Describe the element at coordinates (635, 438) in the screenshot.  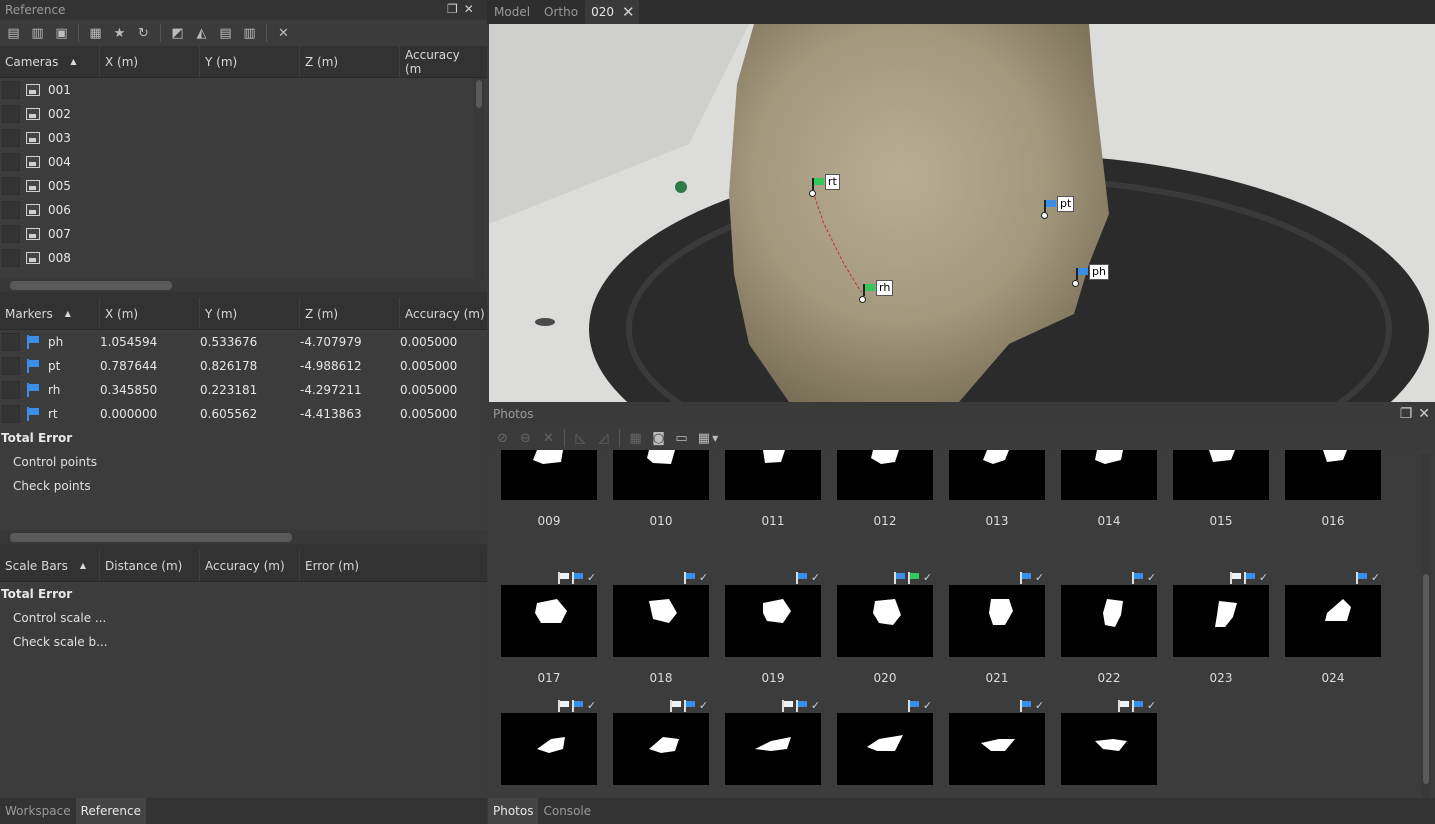
I see `reset-filter-icon: ▦` at that location.